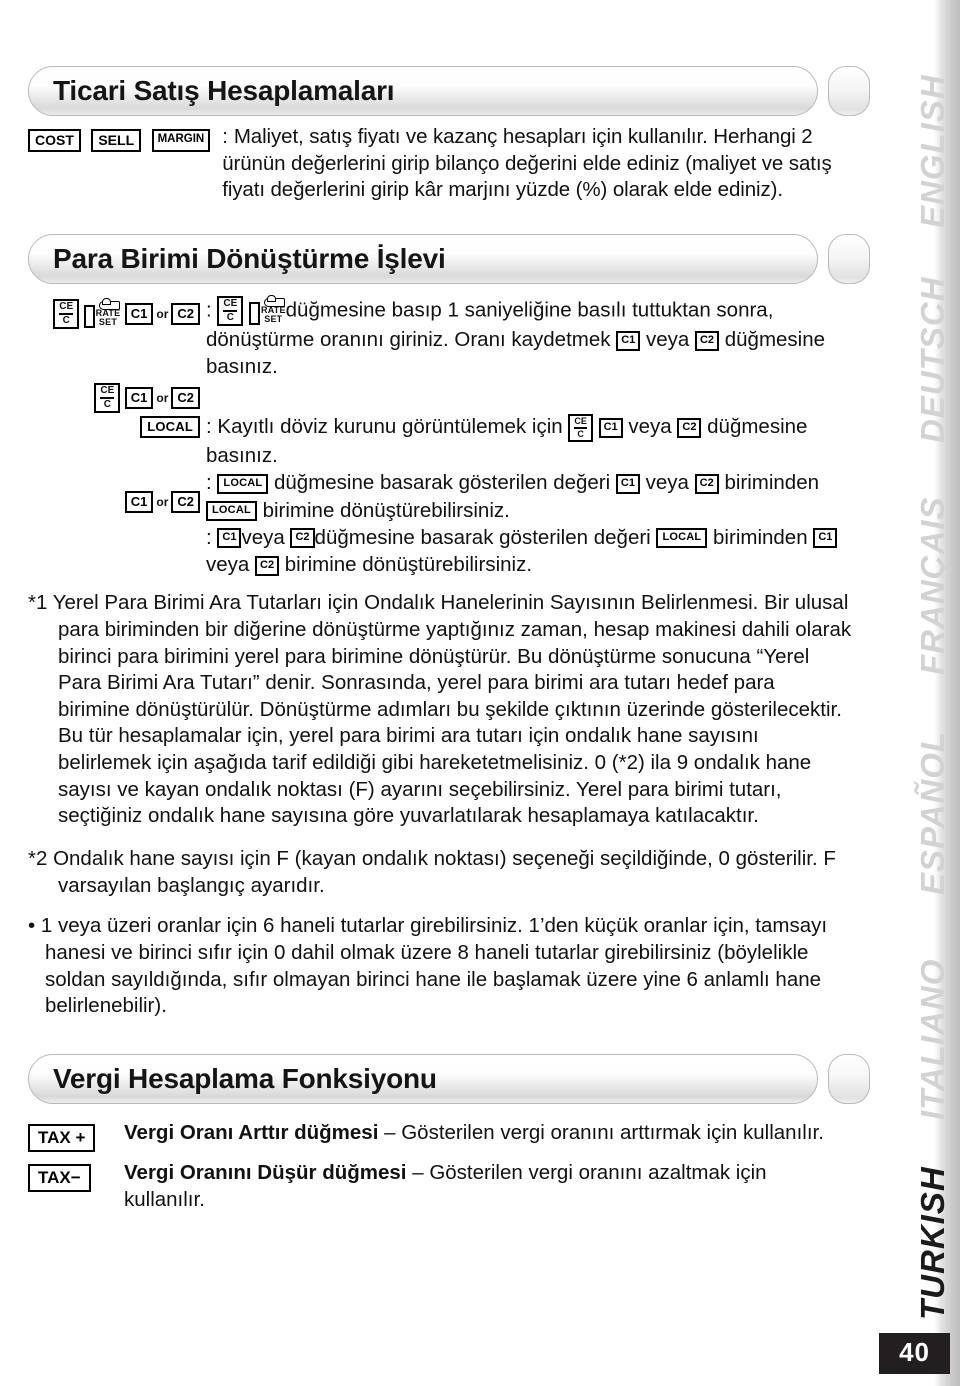 This screenshot has height=1386, width=960. I want to click on key-sell: SELL, so click(116, 140).